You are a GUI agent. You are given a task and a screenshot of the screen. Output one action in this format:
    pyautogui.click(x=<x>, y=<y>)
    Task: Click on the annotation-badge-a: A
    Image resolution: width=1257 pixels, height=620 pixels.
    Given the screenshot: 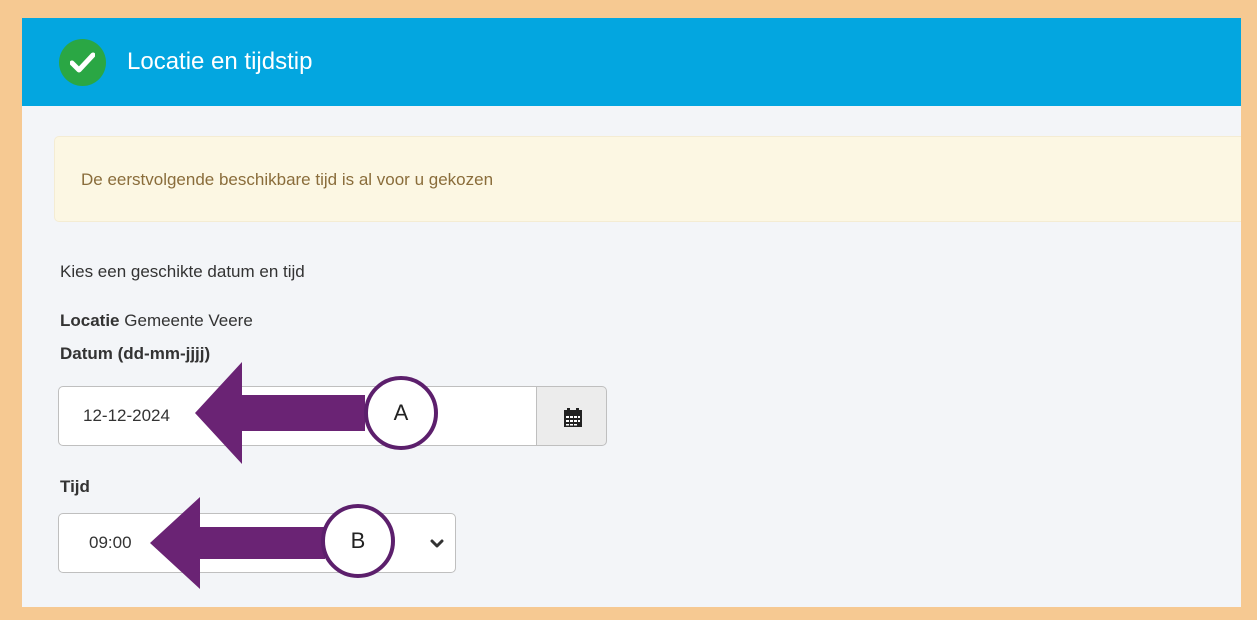 What is the action you would take?
    pyautogui.click(x=401, y=413)
    